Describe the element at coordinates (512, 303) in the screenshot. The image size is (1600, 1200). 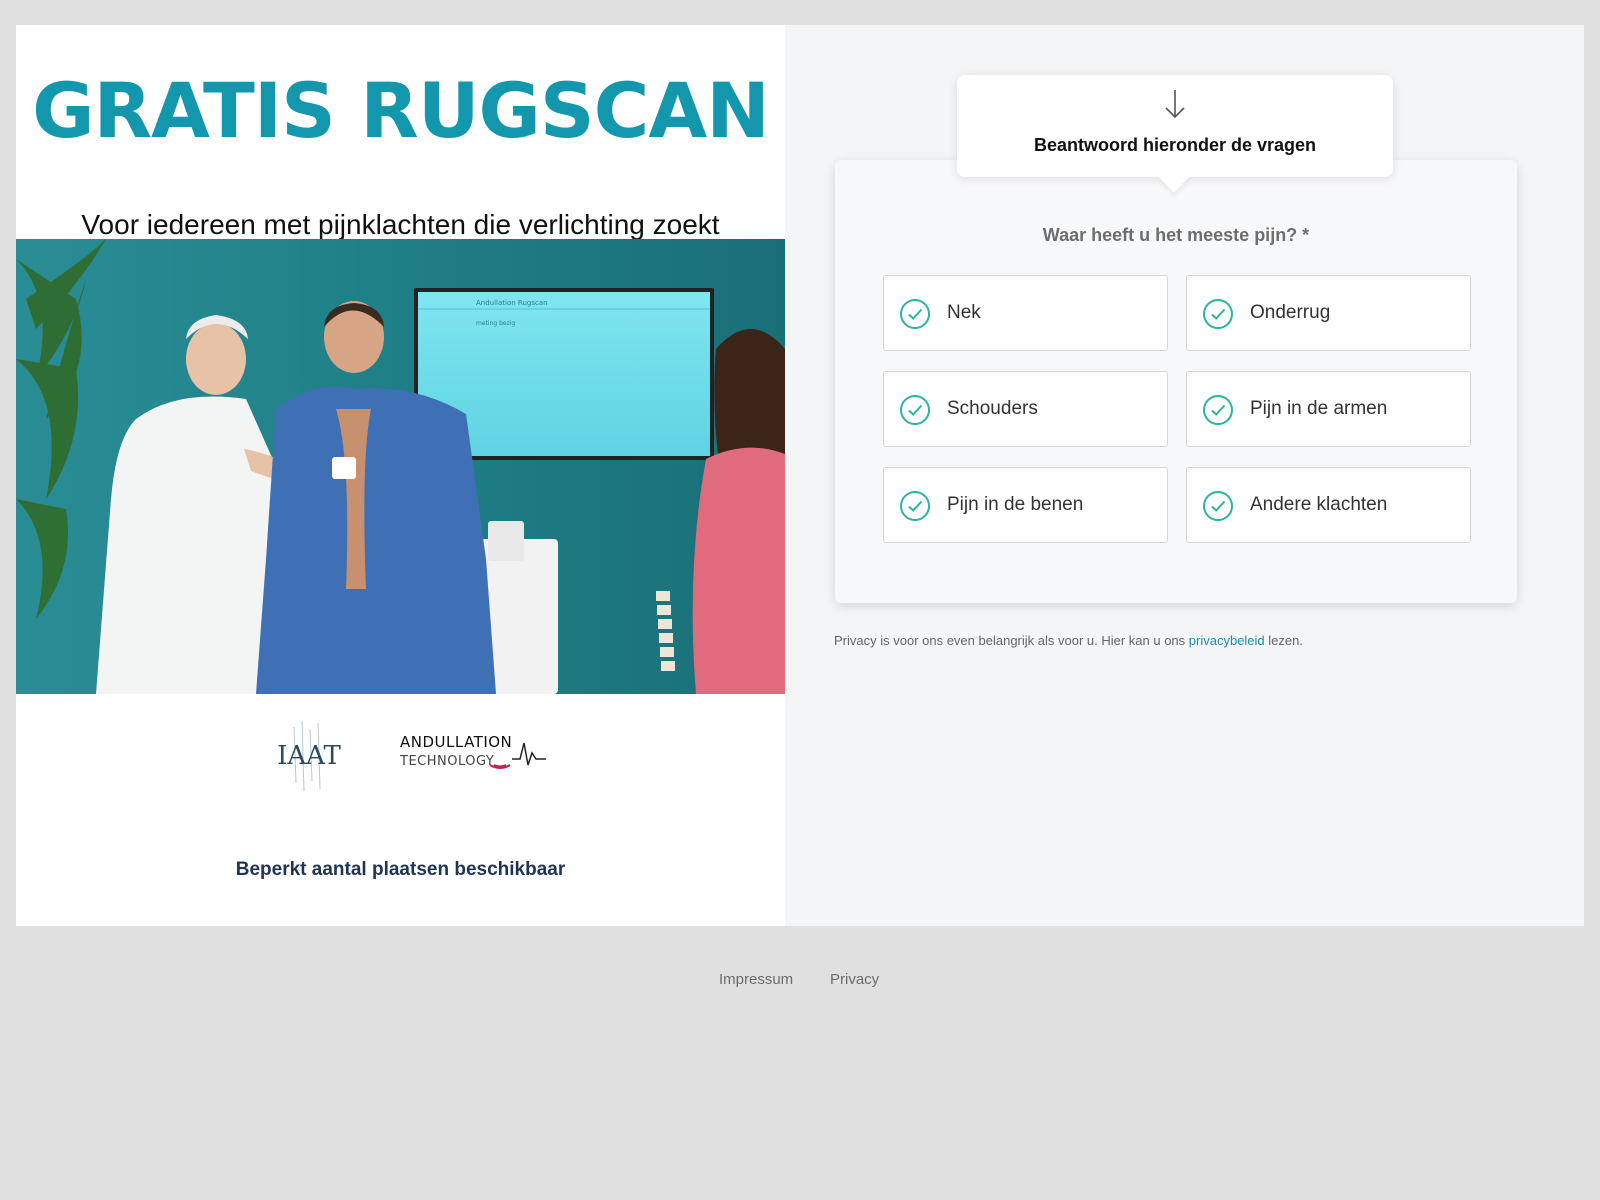
I see `screen-title: Andullation Rugscan` at that location.